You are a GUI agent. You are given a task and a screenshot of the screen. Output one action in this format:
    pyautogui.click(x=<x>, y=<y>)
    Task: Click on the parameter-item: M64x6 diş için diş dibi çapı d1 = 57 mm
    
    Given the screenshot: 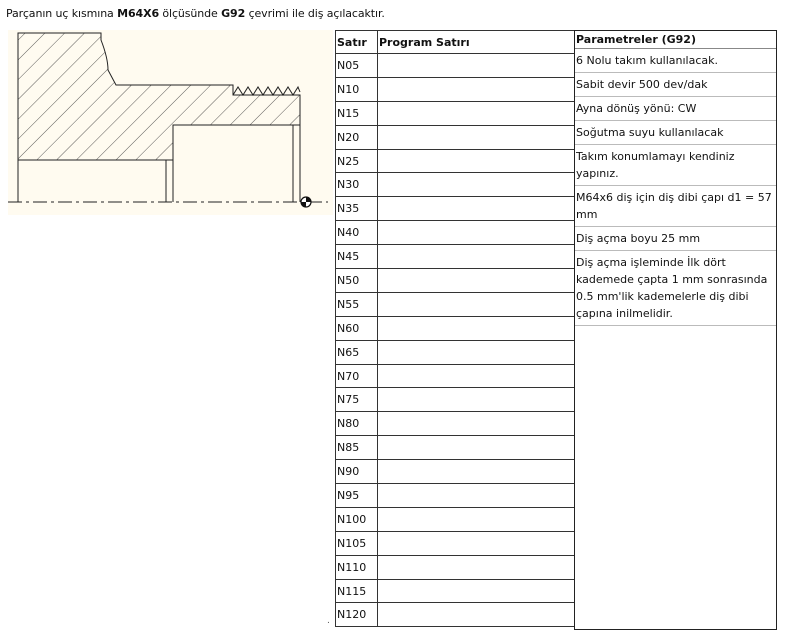 What is the action you would take?
    pyautogui.click(x=675, y=206)
    